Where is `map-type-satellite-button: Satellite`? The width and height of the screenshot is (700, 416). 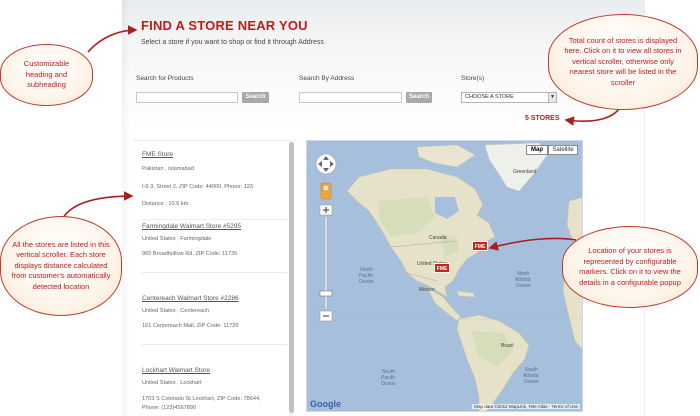 map-type-satellite-button: Satellite is located at coordinates (563, 150).